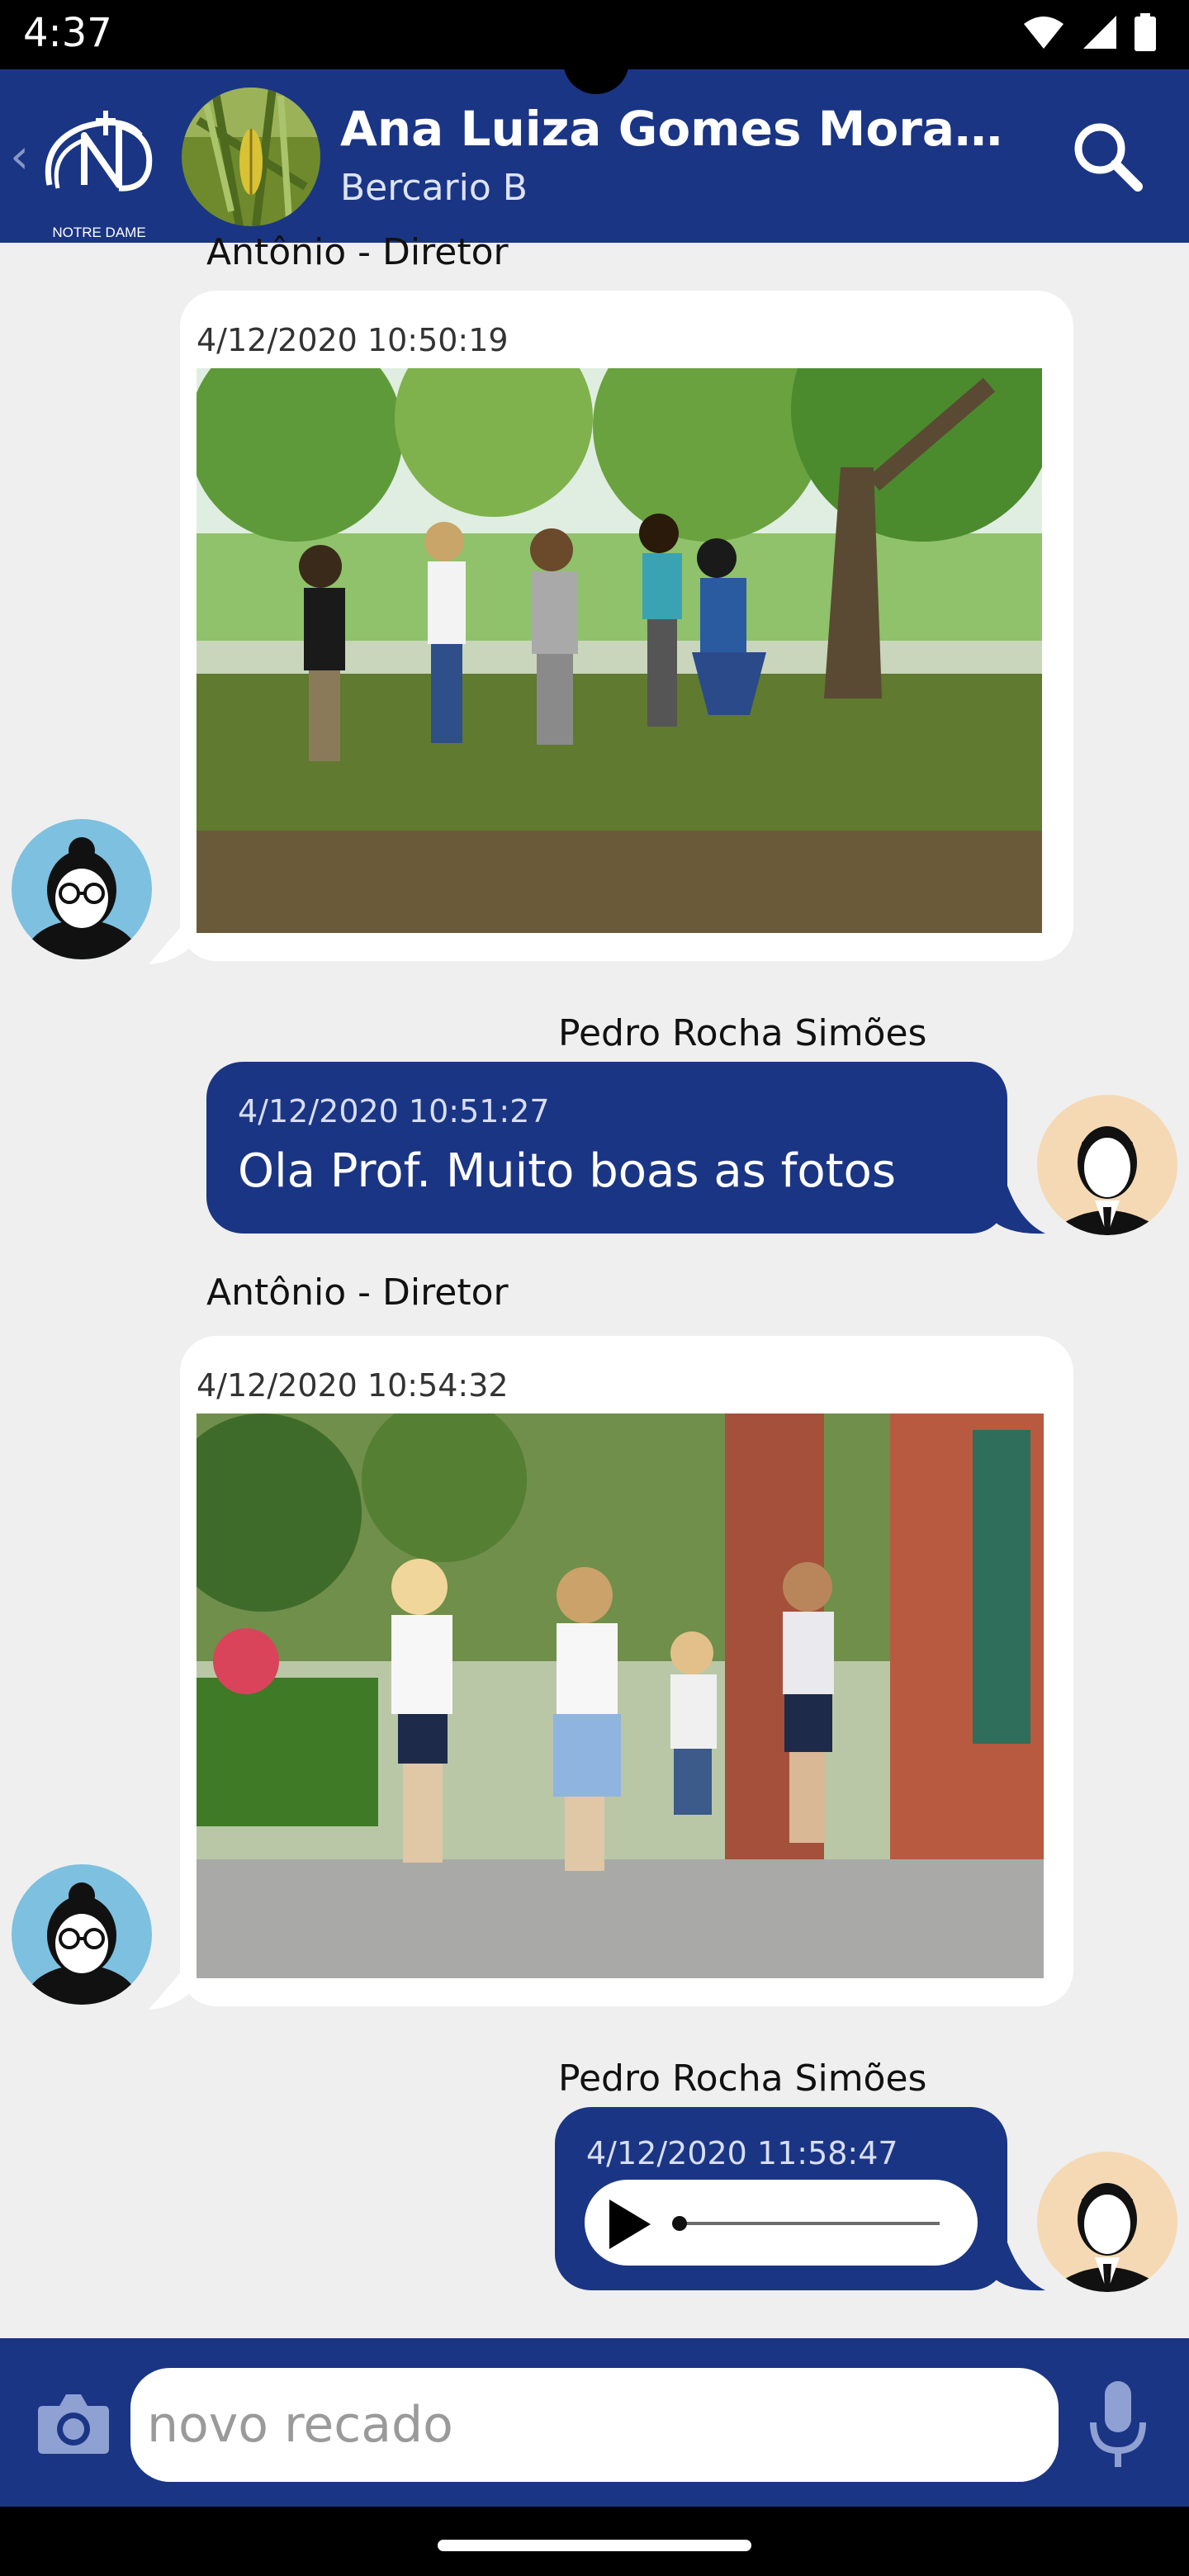  Describe the element at coordinates (630, 2224) in the screenshot. I see `play-icon` at that location.